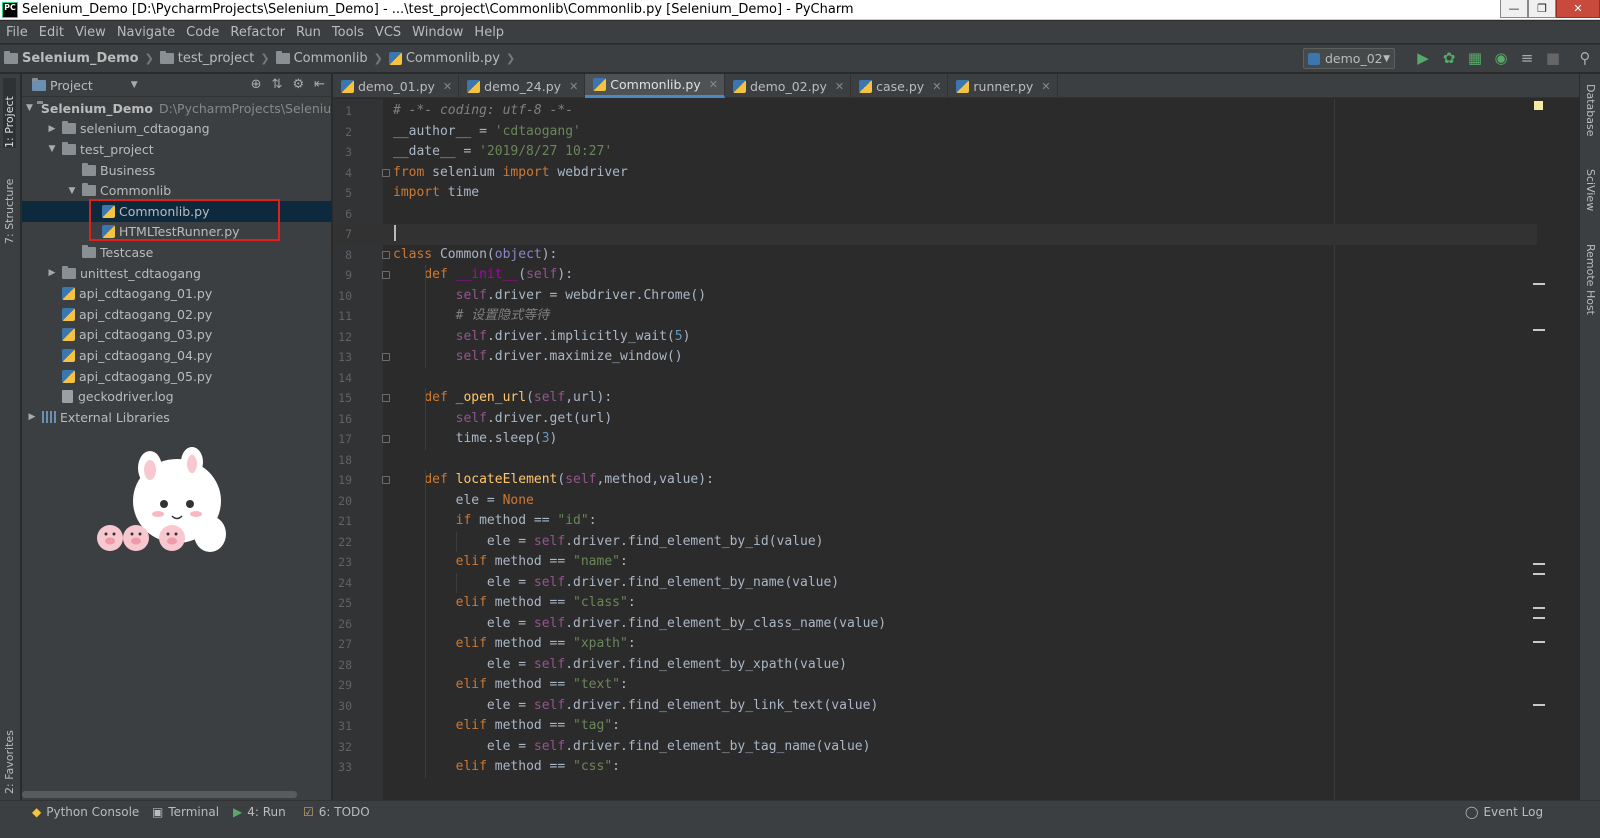  I want to click on menu-item-window: Window, so click(437, 32).